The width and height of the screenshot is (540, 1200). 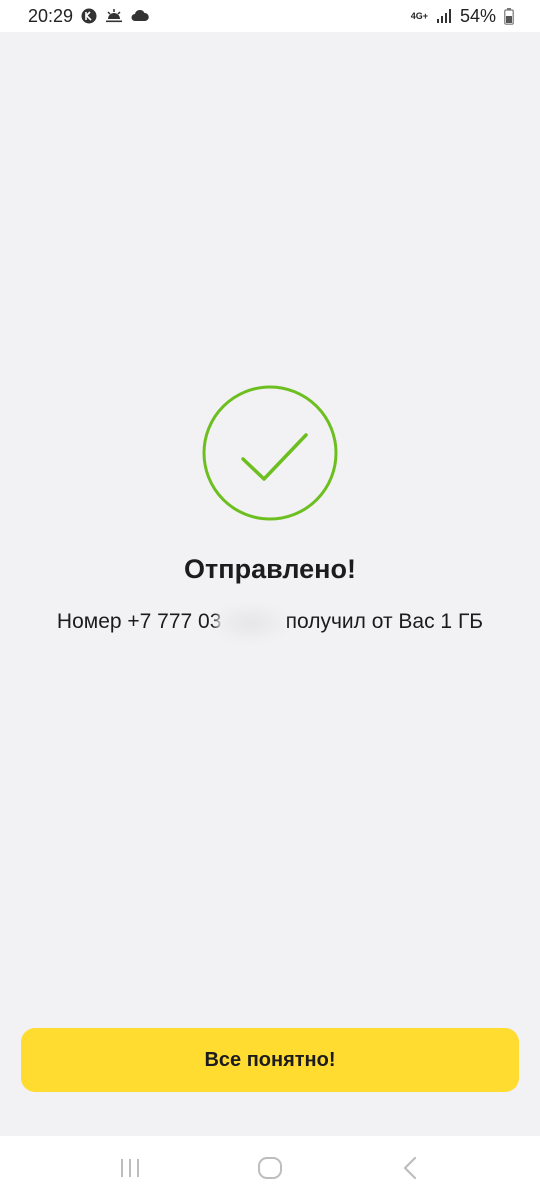 I want to click on gallery-notification-icon, so click(x=89, y=16).